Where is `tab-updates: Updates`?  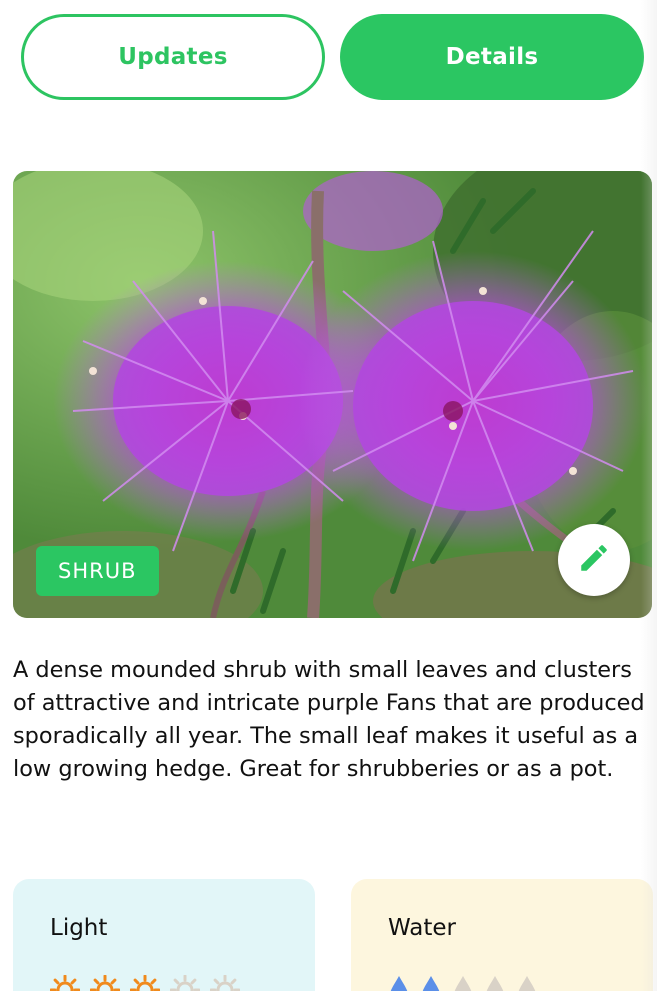 tab-updates: Updates is located at coordinates (173, 57).